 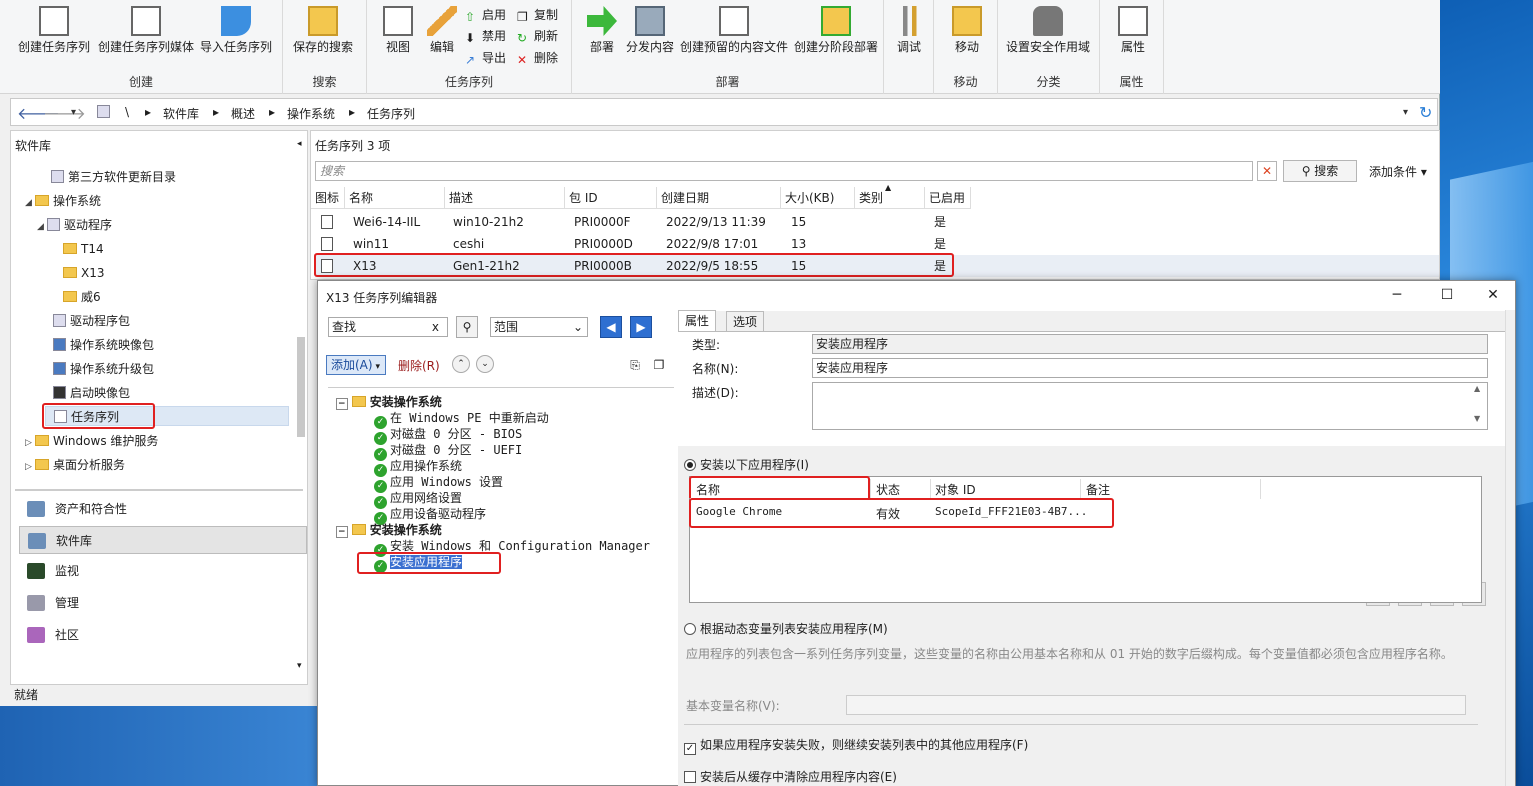 What do you see at coordinates (1447, 295) in the screenshot?
I see `maximize-icon: ☐` at bounding box center [1447, 295].